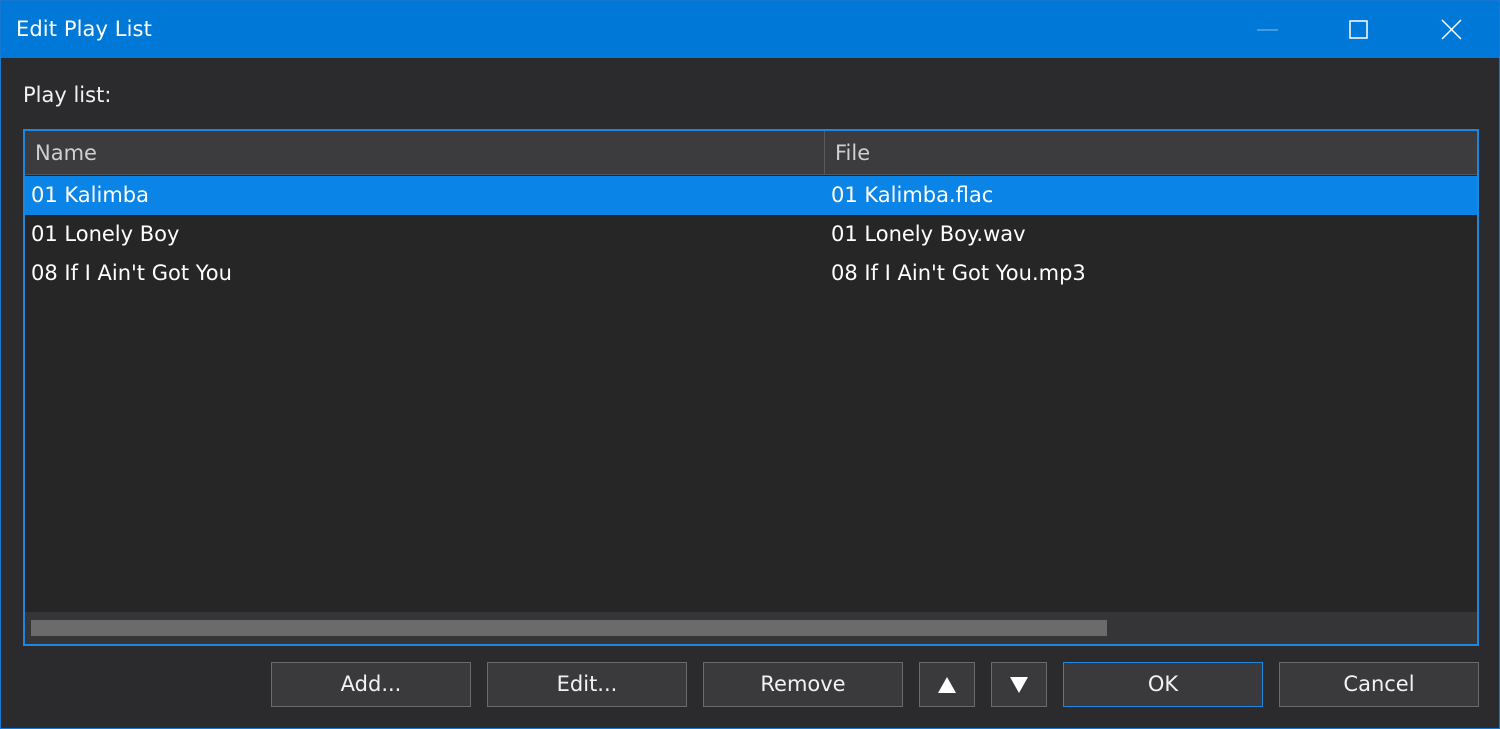 Image resolution: width=1500 pixels, height=729 pixels. Describe the element at coordinates (958, 273) in the screenshot. I see `row-file-cell: 08 If I Ain't Got You.mp3` at that location.